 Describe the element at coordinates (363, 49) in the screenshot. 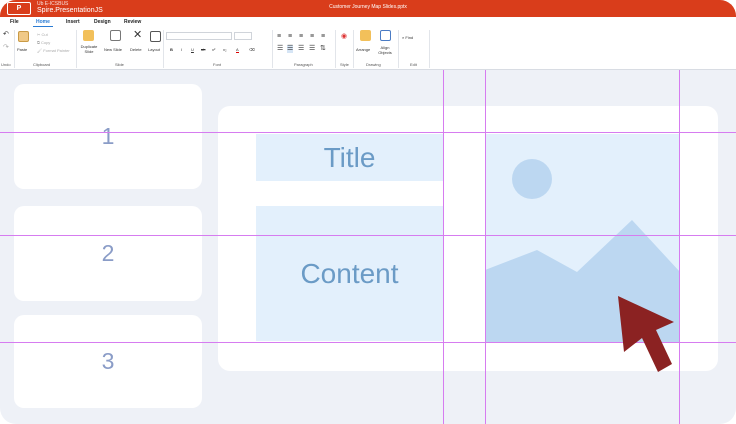

I see `arrange-button: Arrange` at that location.